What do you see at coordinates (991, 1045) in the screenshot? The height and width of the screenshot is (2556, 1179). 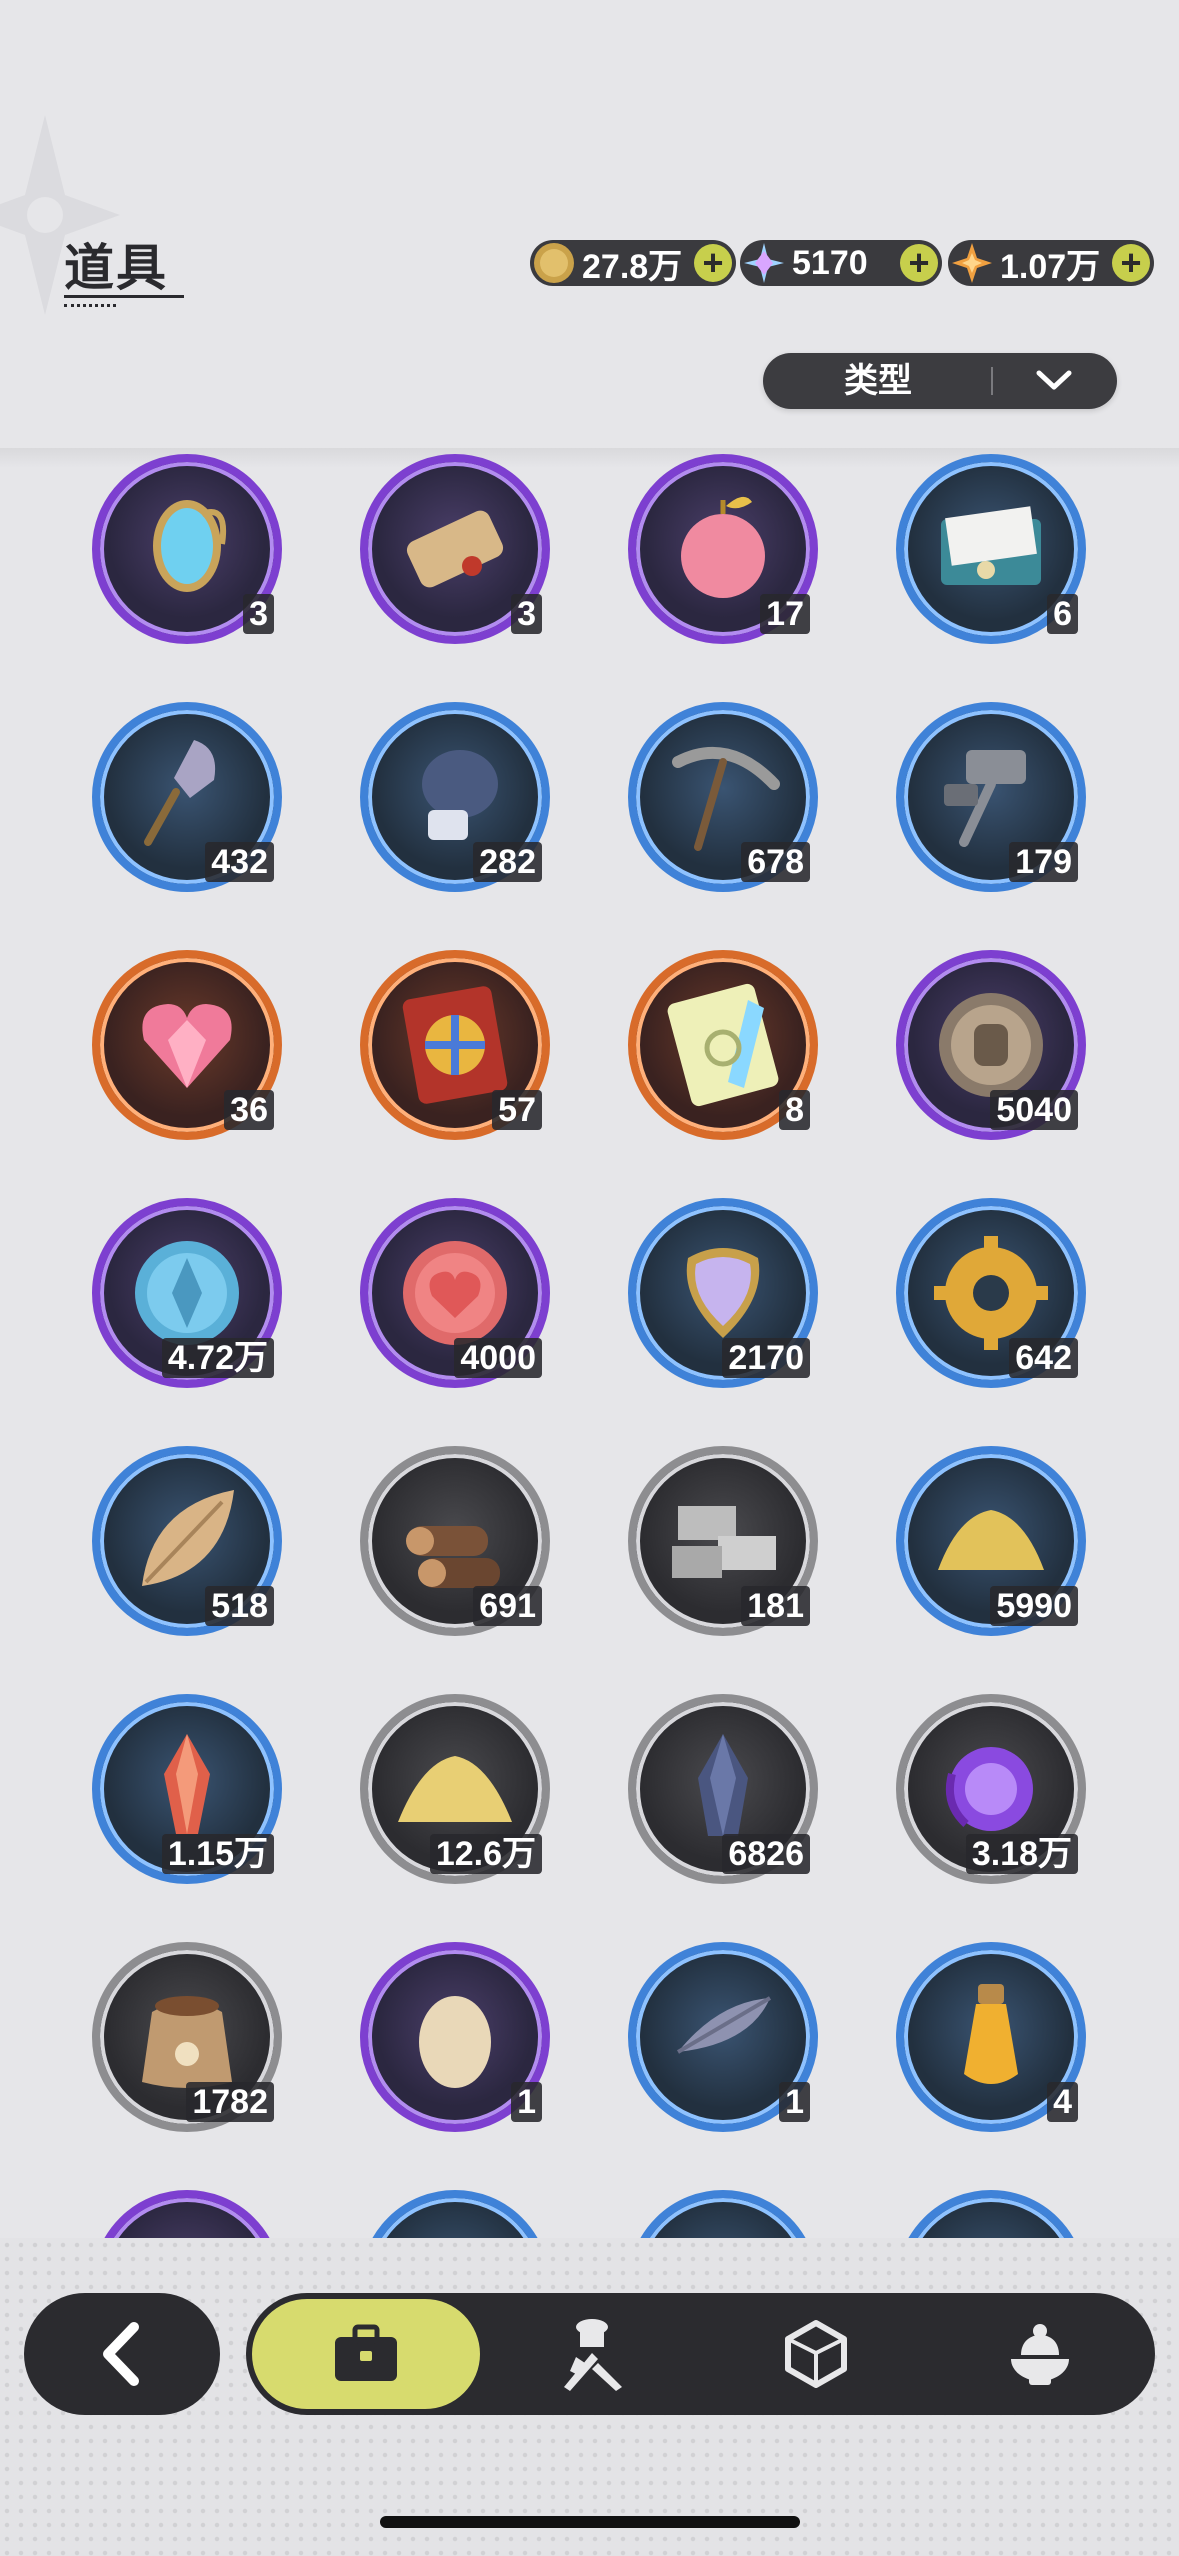 I see `inventory-item: 5040` at bounding box center [991, 1045].